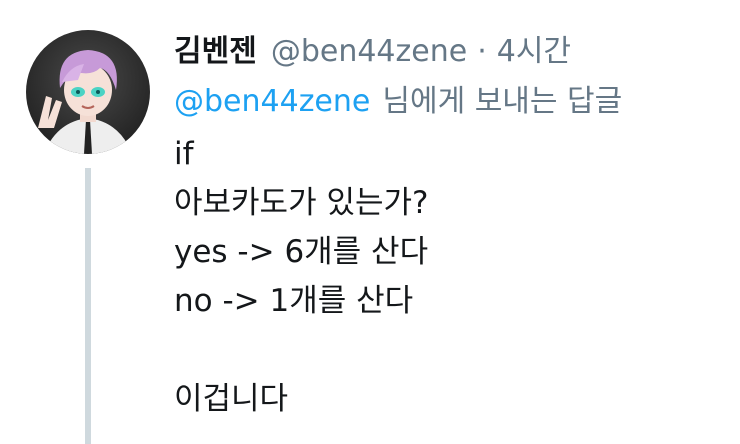 The height and width of the screenshot is (444, 740). What do you see at coordinates (215, 52) in the screenshot?
I see `display-name: 김벤젠` at bounding box center [215, 52].